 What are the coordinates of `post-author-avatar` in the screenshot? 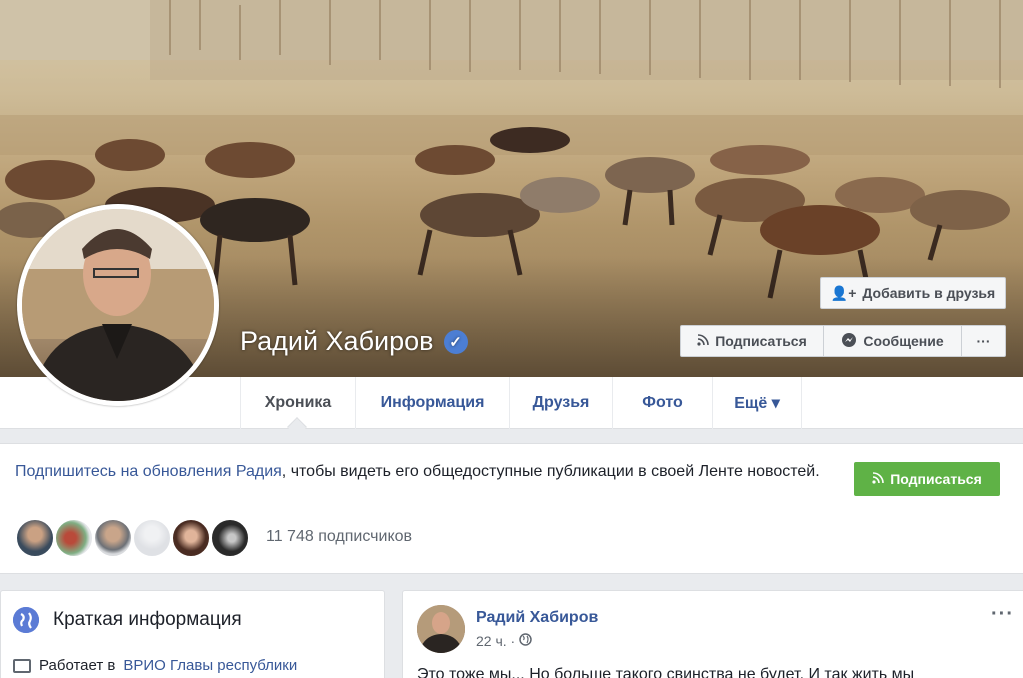 It's located at (441, 629).